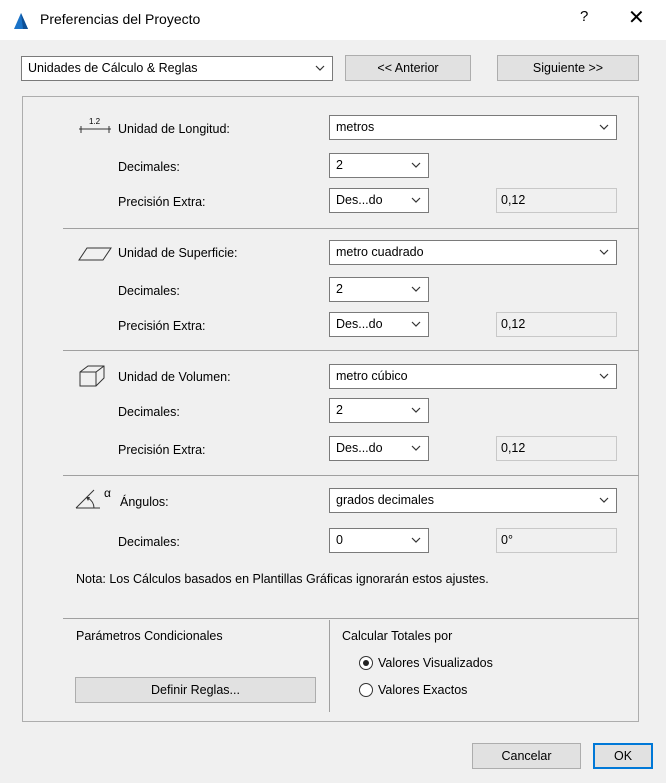 This screenshot has width=666, height=783. Describe the element at coordinates (339, 289) in the screenshot. I see `area-decimals-value: 2` at that location.